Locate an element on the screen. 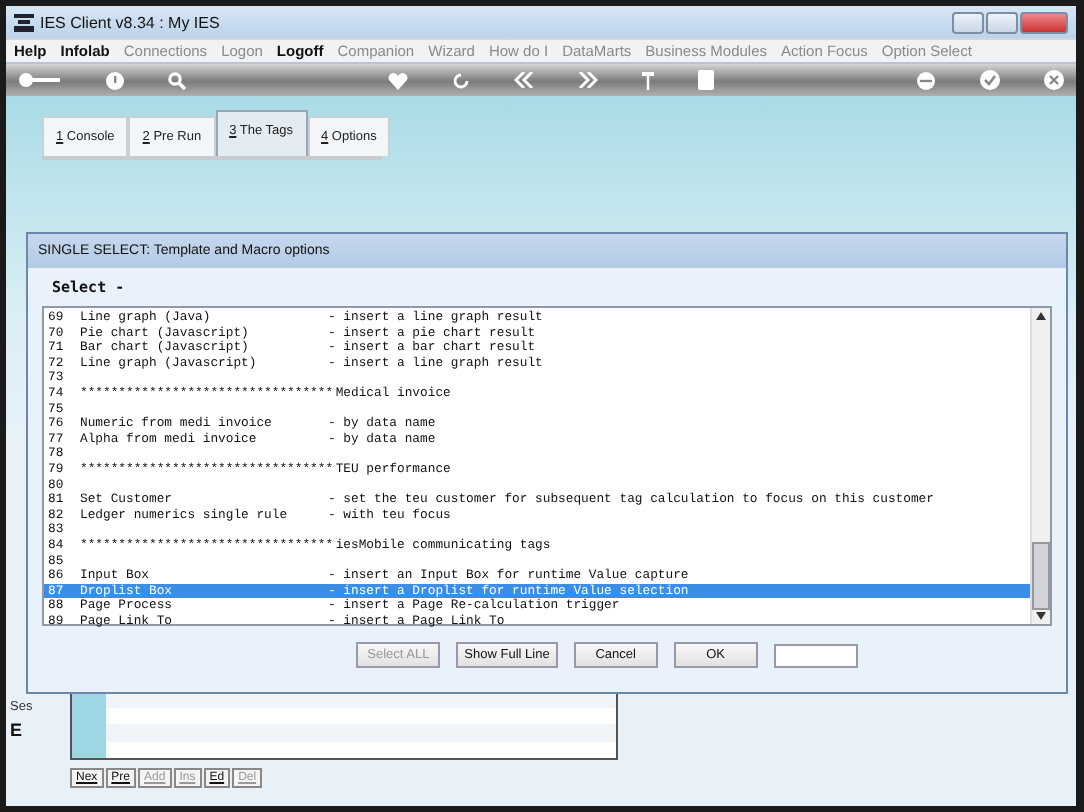  minimize-button is located at coordinates (968, 22).